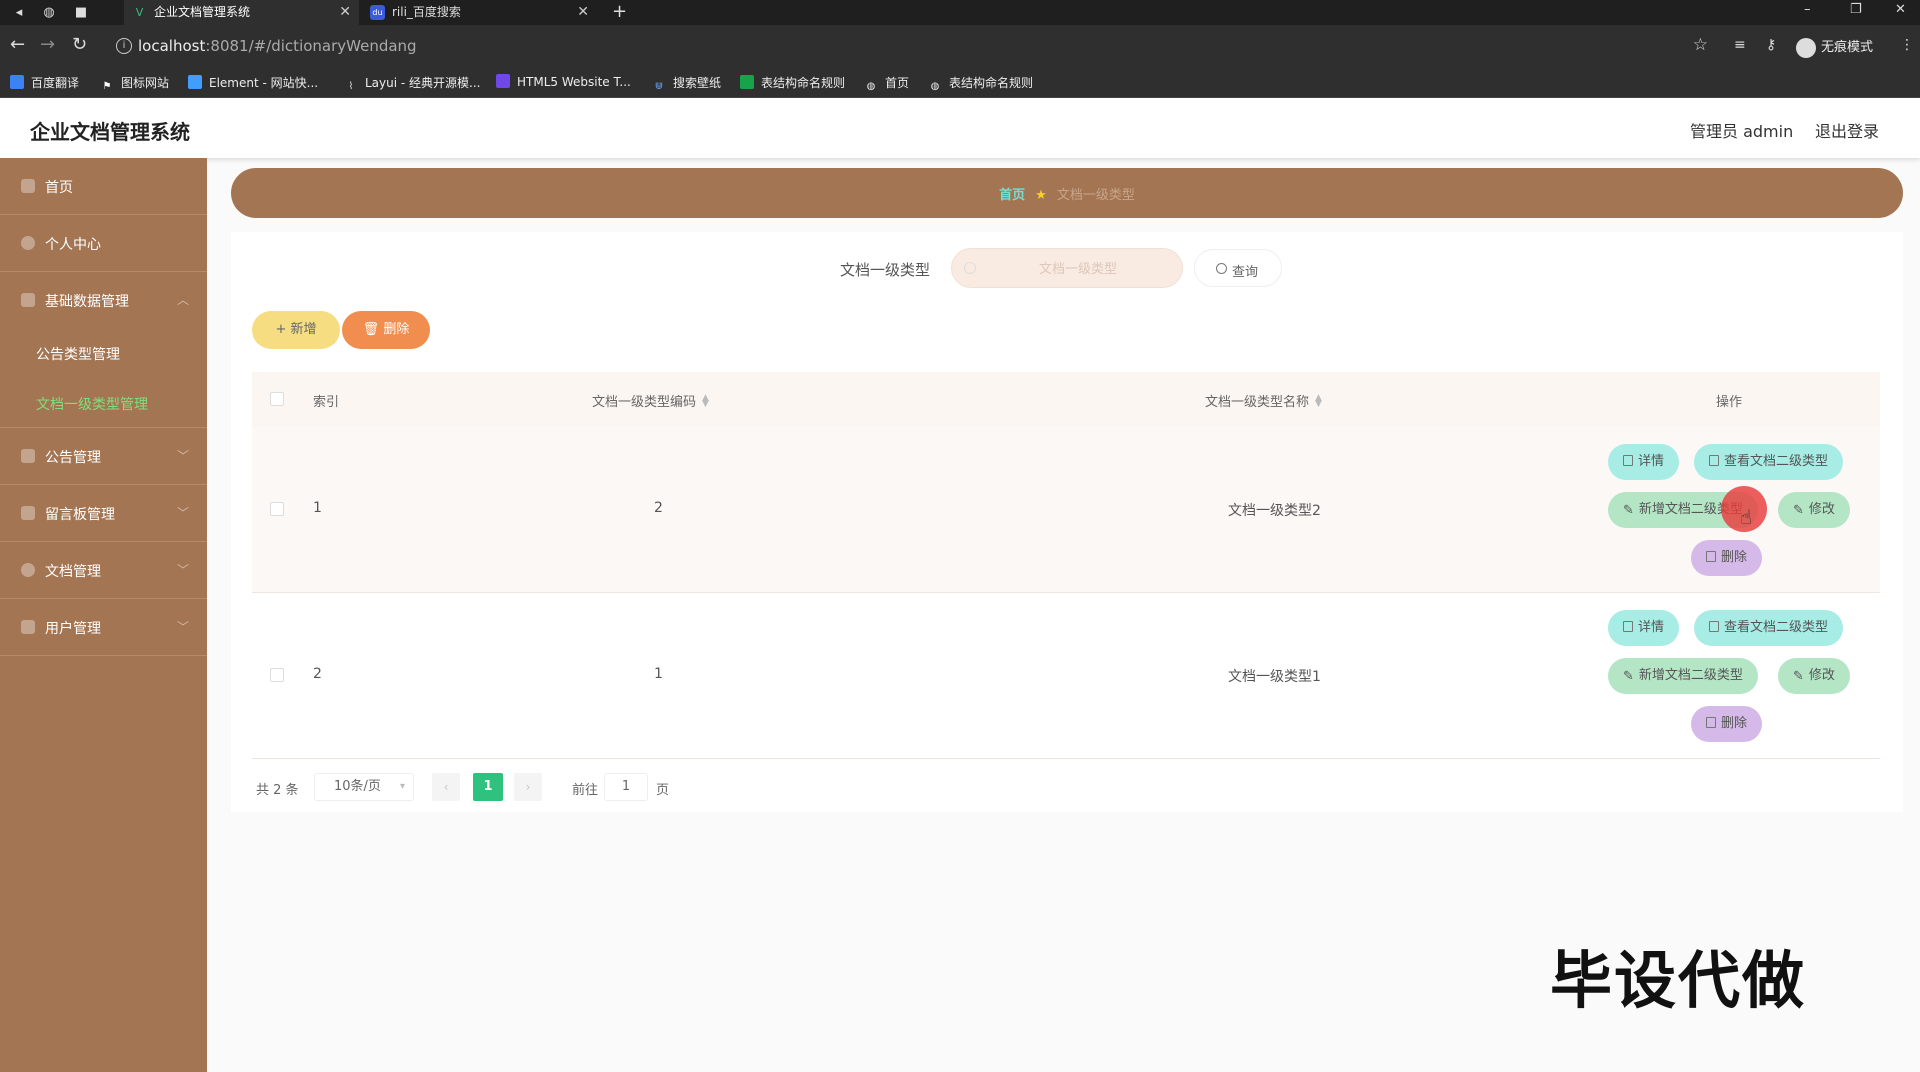 The height and width of the screenshot is (1072, 1920). Describe the element at coordinates (364, 787) in the screenshot. I see `page-size-select: 10条/页 ▾` at that location.